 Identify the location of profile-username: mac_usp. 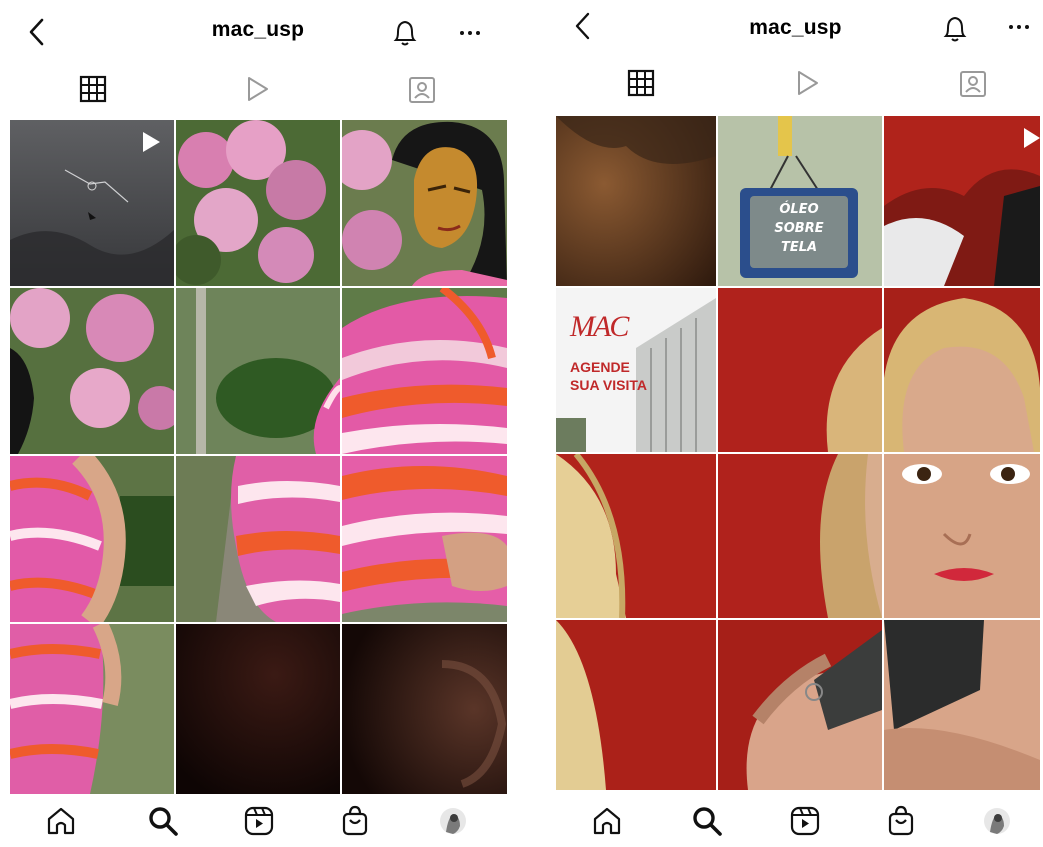
(258, 29).